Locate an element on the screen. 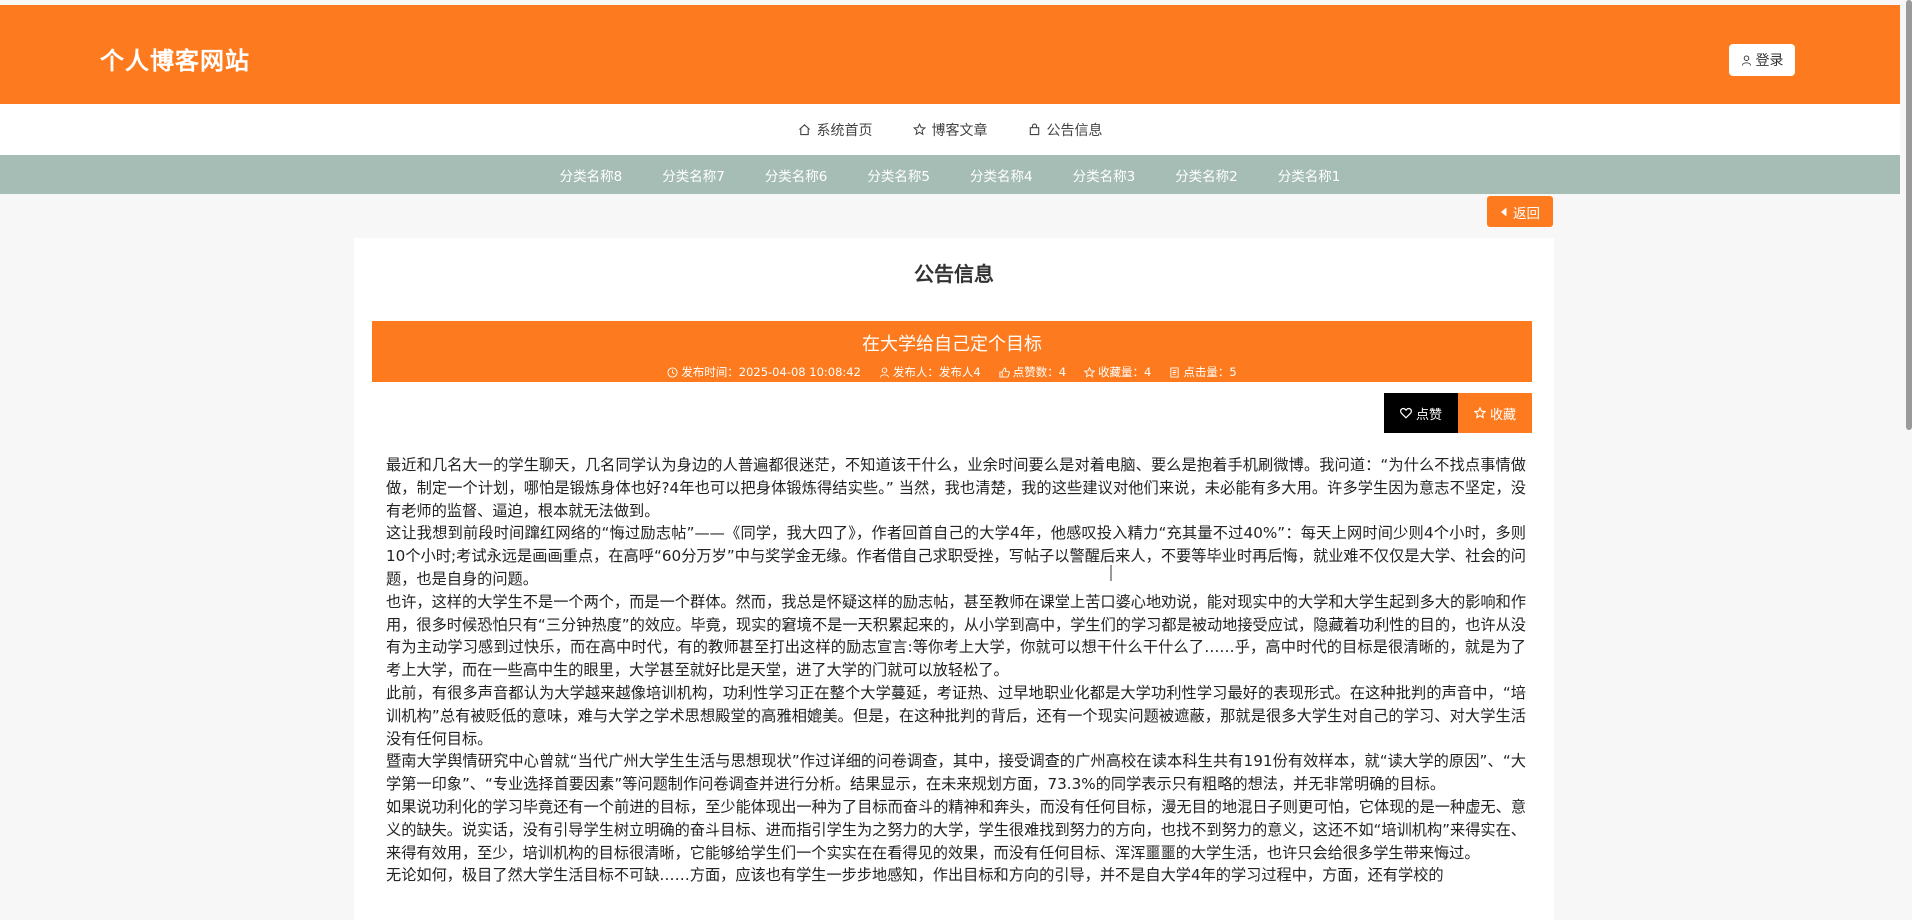  category-item: 分类名称7 is located at coordinates (693, 175).